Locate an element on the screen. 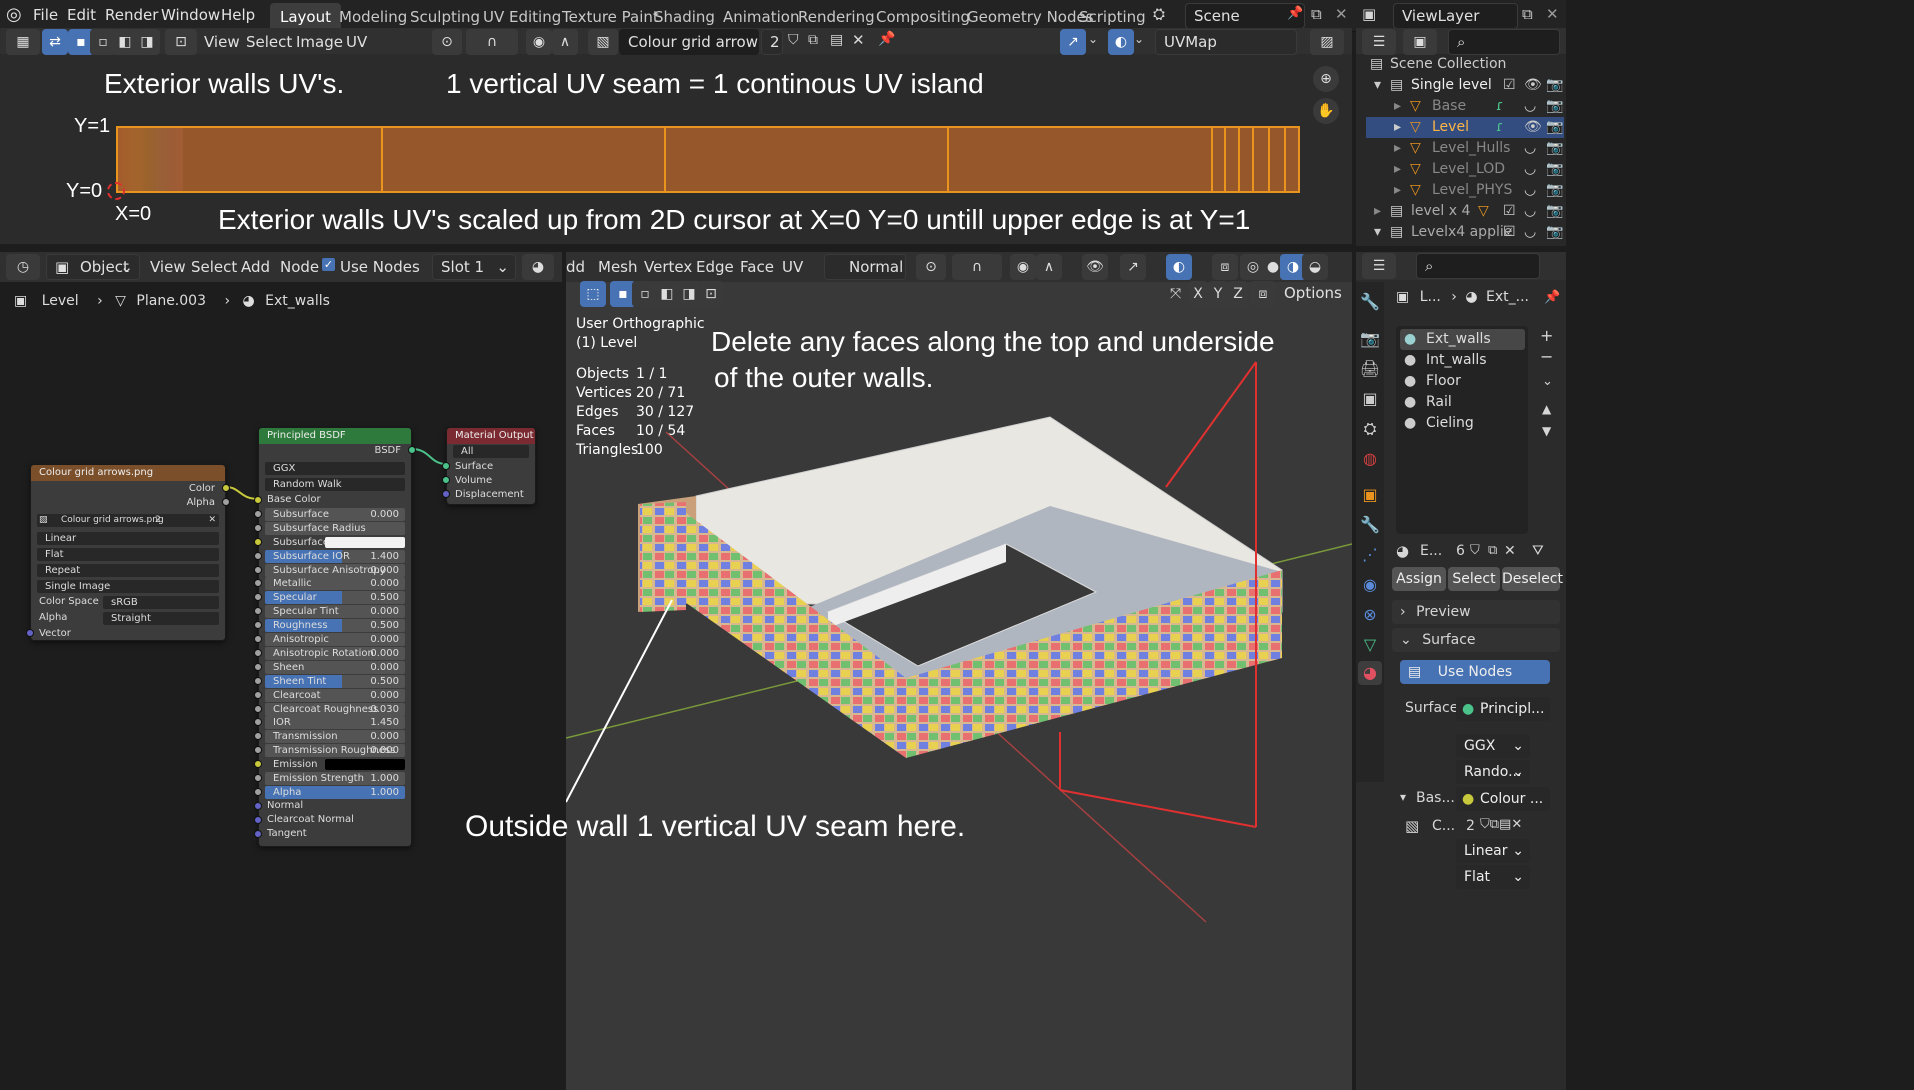 This screenshot has height=1090, width=1914. bsdf-input-row: Emission Strength 1.000 is located at coordinates (335, 778).